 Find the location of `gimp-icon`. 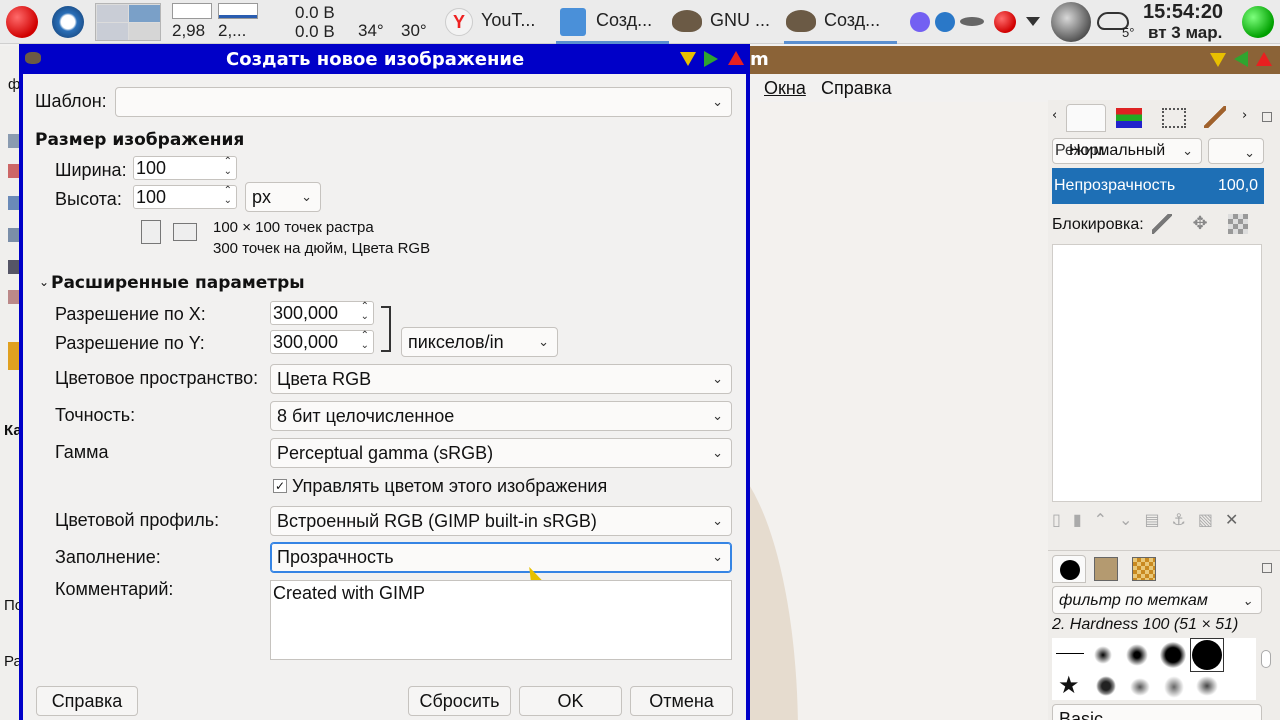

gimp-icon is located at coordinates (687, 21).